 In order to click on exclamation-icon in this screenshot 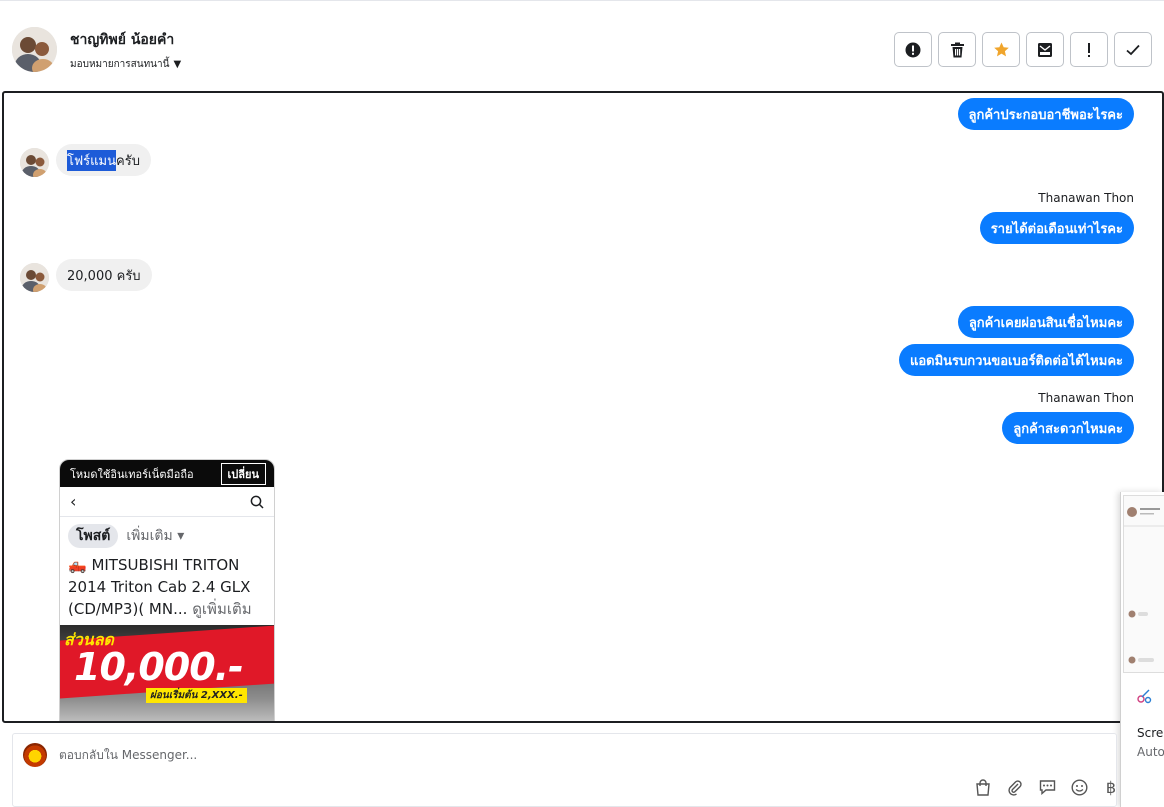, I will do `click(1089, 49)`.